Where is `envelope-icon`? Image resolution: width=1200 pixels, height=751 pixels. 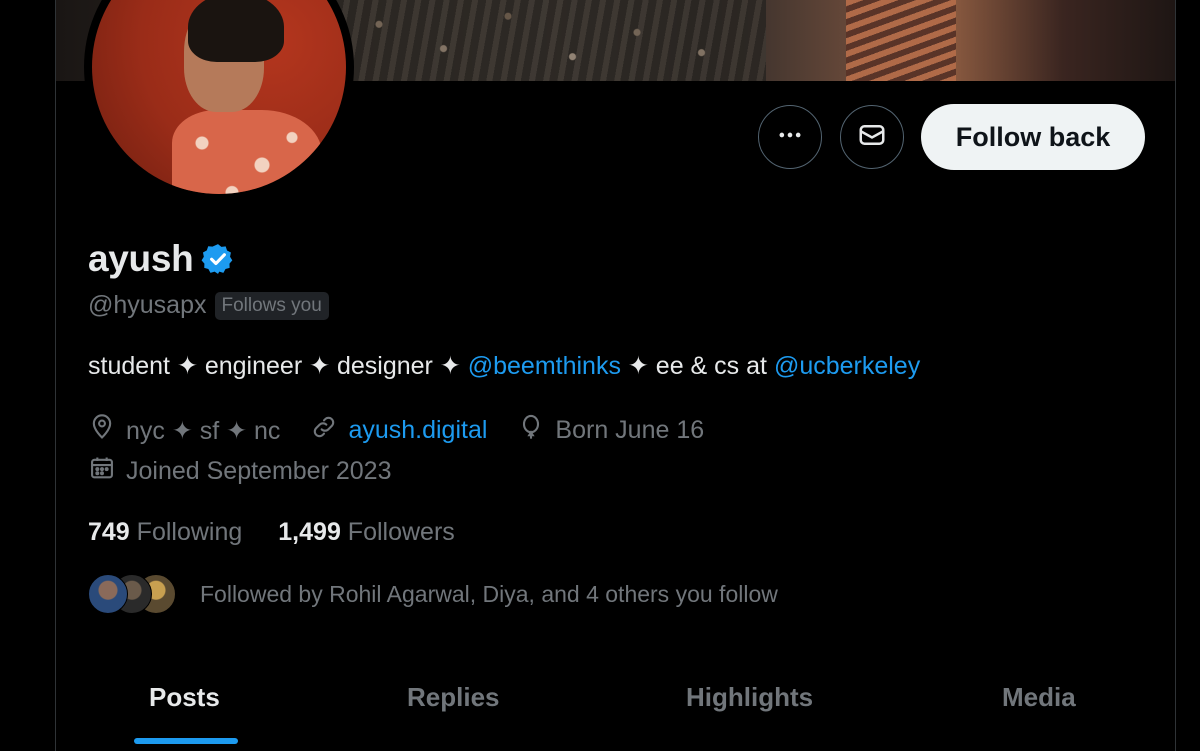 envelope-icon is located at coordinates (872, 137).